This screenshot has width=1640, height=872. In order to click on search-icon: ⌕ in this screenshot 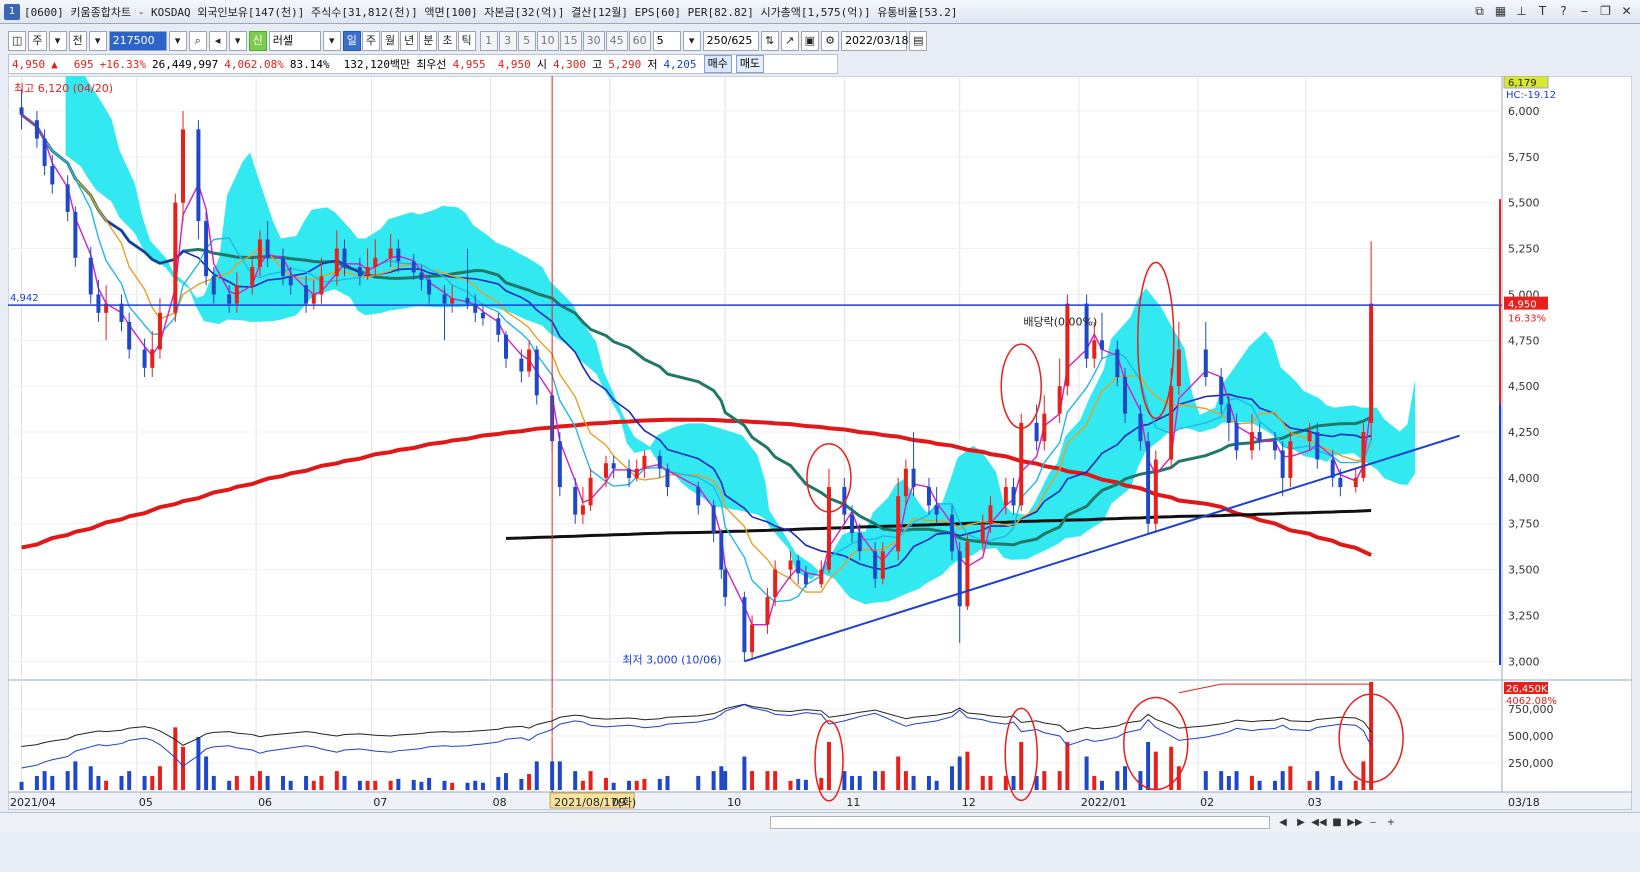, I will do `click(197, 41)`.